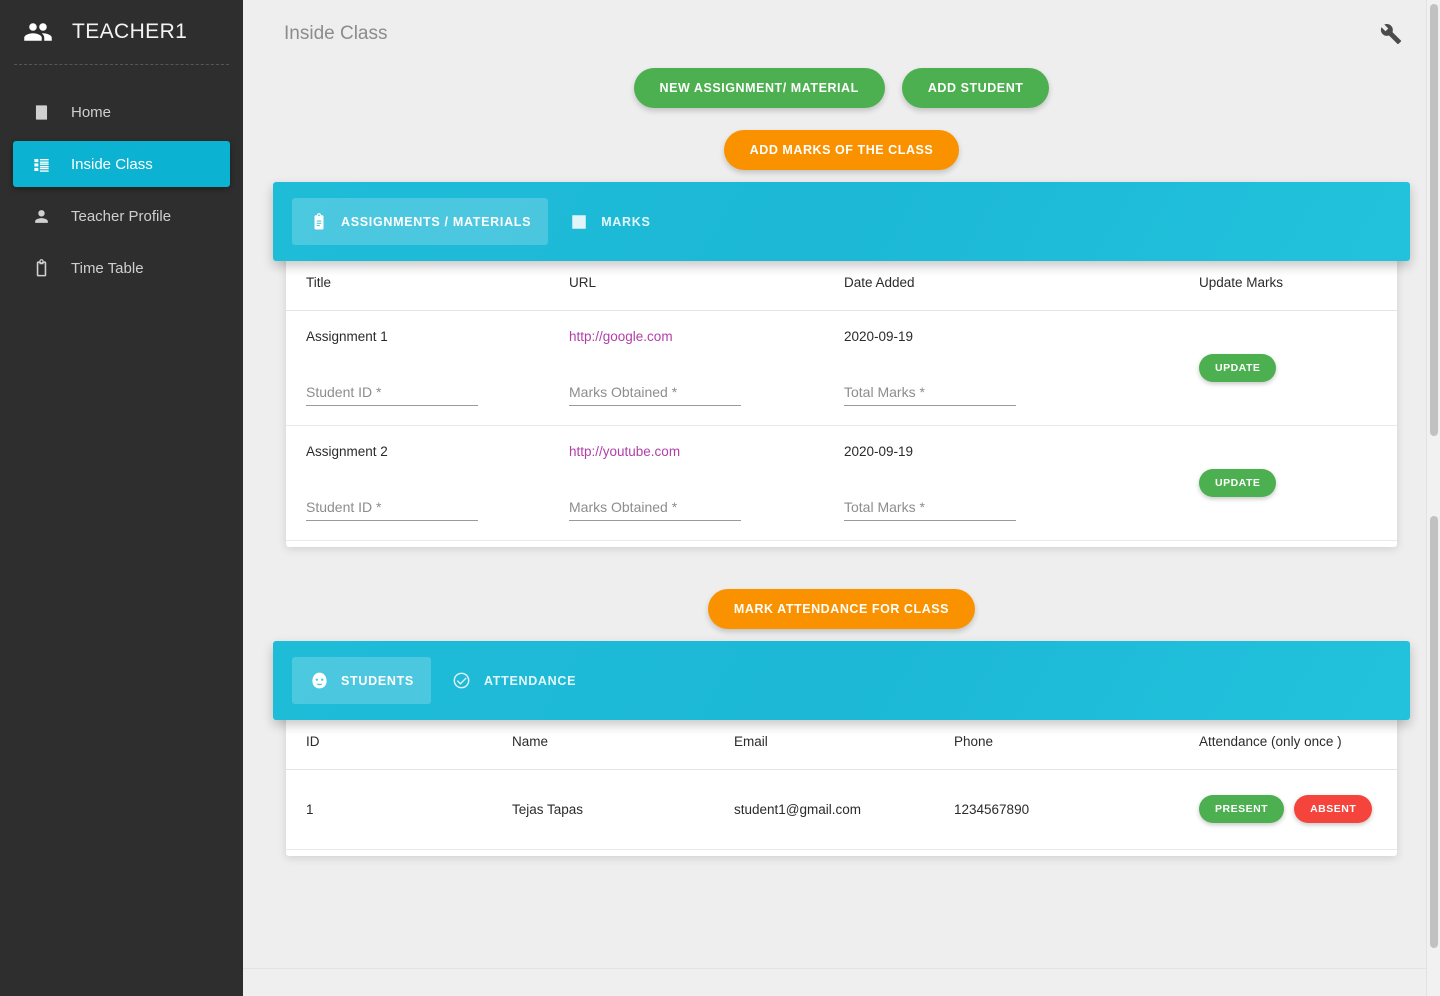 This screenshot has width=1440, height=996. I want to click on table-row: Assignment 2 http://youtube.com, so click(841, 483).